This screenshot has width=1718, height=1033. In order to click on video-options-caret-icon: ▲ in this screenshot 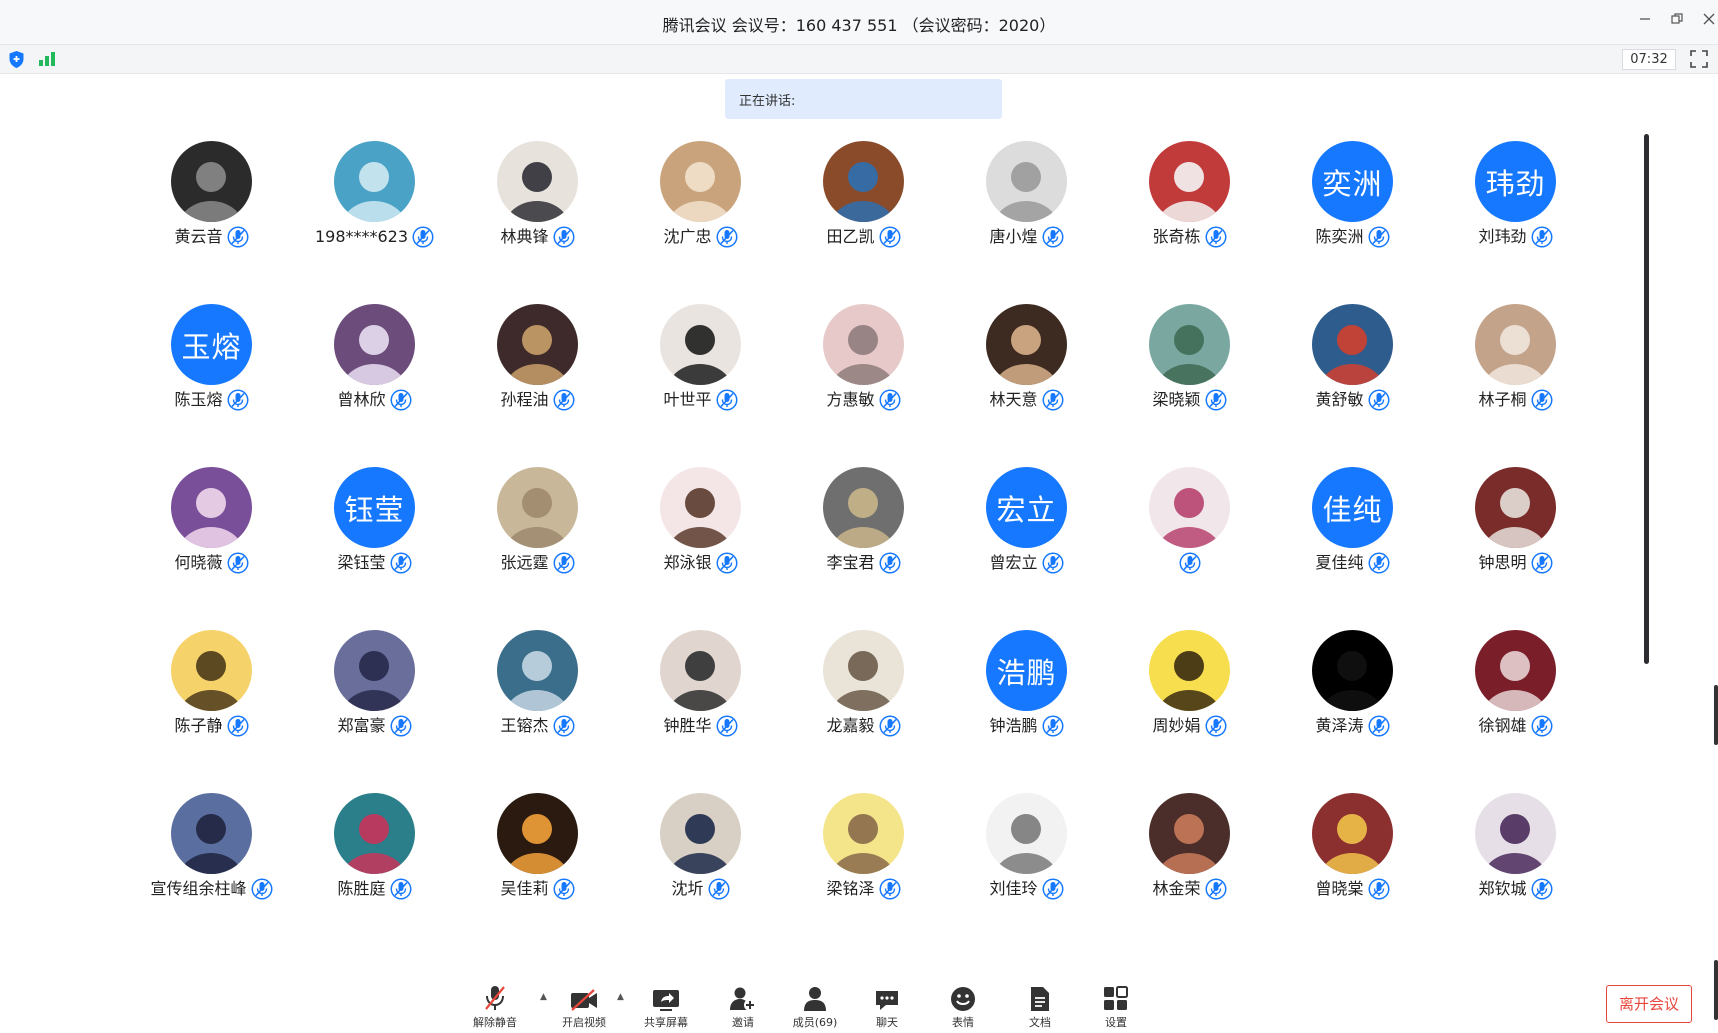, I will do `click(623, 998)`.